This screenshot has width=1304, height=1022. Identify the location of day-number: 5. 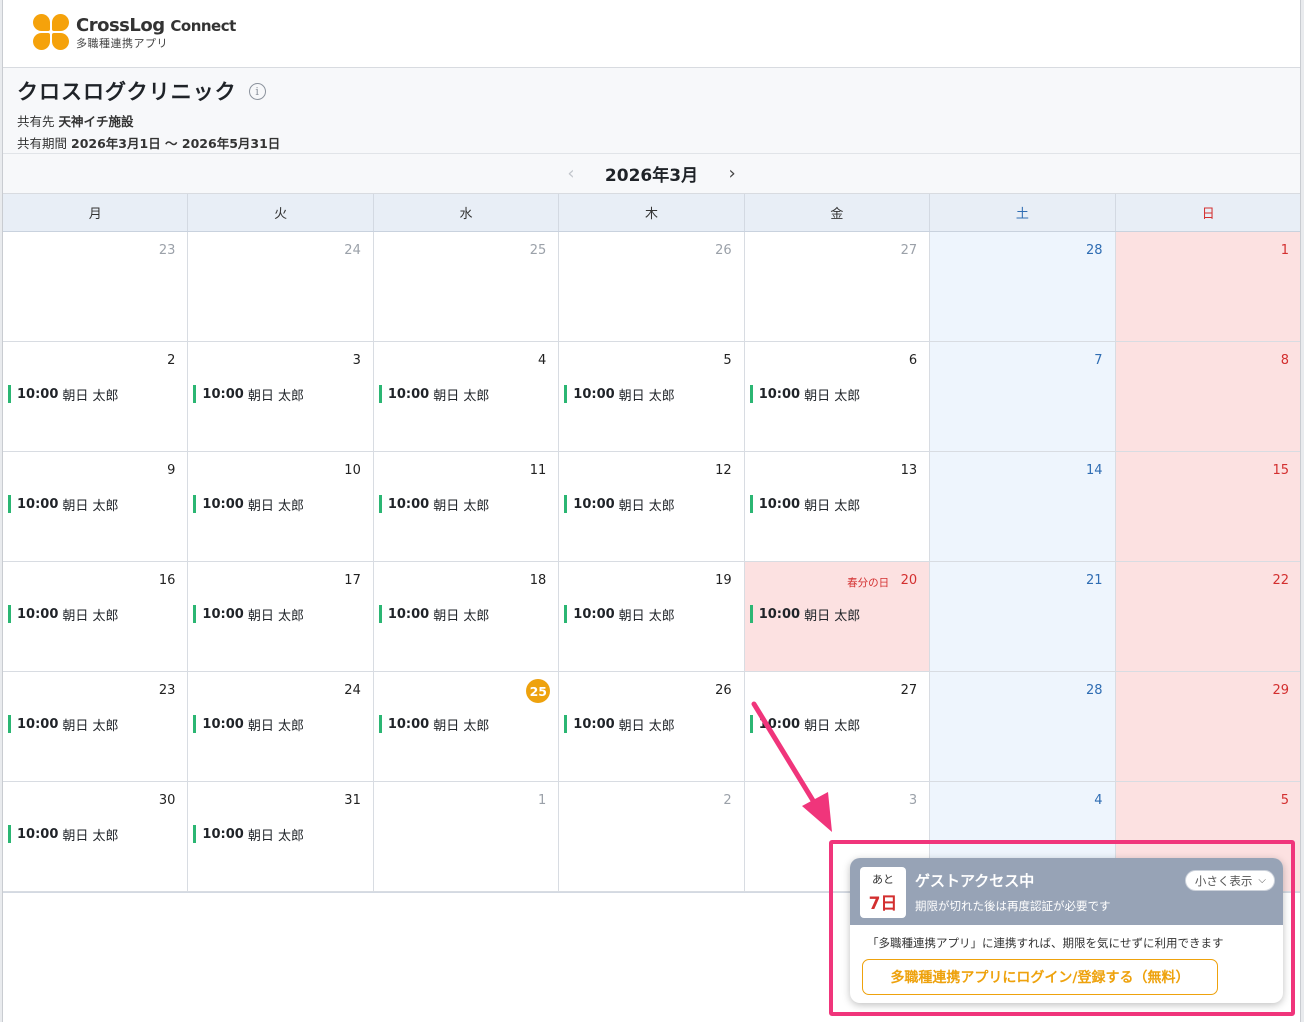
(1284, 800).